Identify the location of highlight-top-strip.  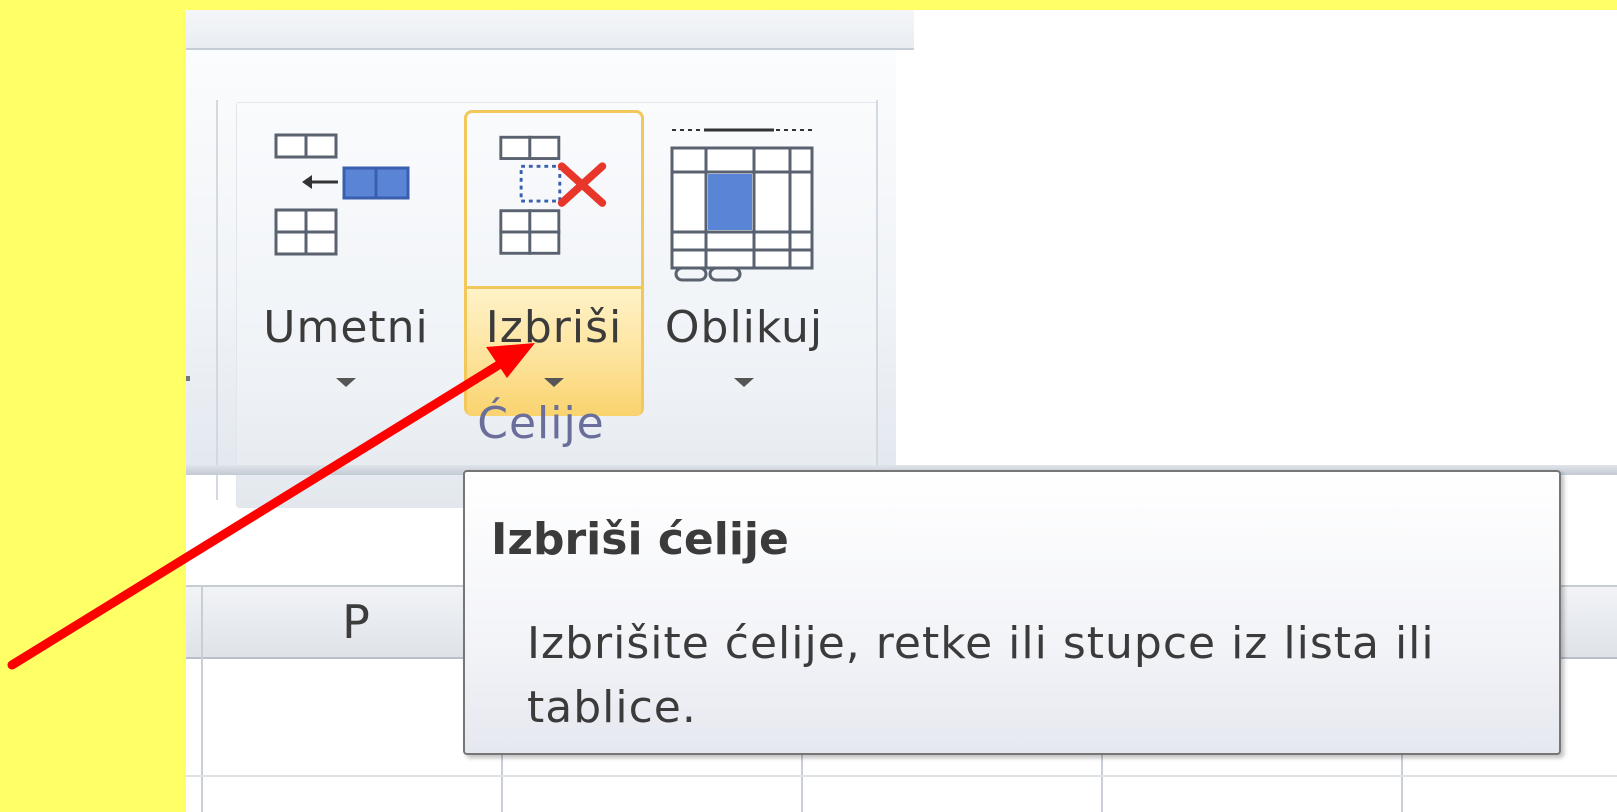
(808, 5).